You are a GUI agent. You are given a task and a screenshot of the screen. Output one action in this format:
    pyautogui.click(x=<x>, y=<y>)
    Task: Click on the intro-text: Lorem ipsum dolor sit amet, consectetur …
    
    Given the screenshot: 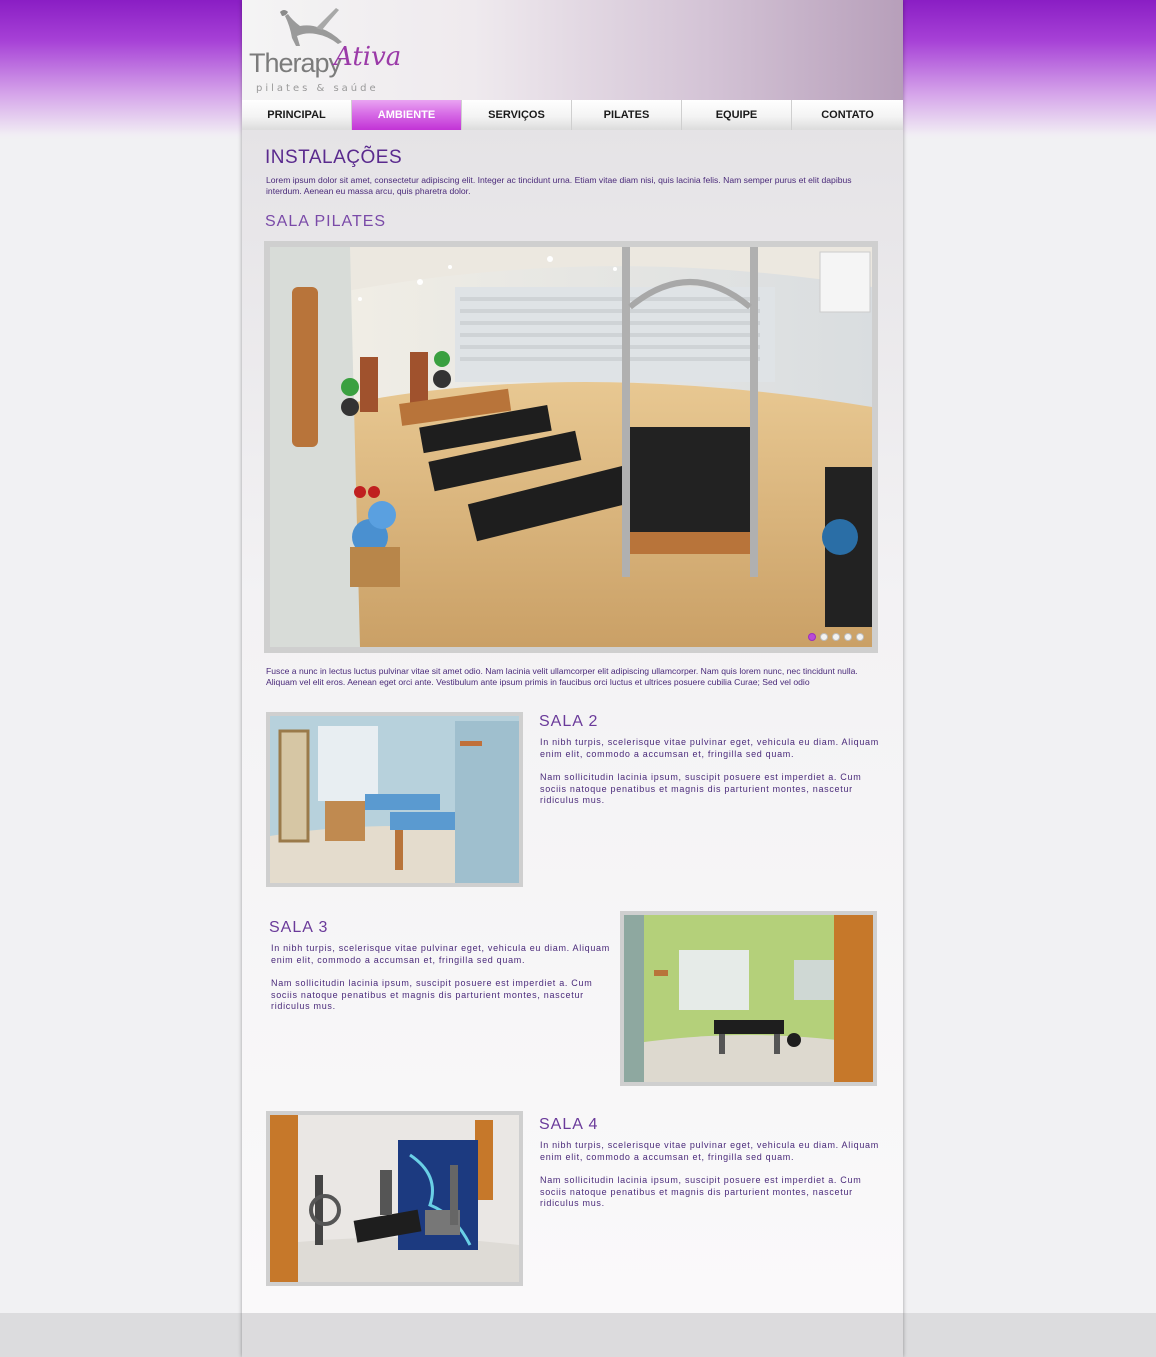 What is the action you would take?
    pyautogui.click(x=559, y=185)
    